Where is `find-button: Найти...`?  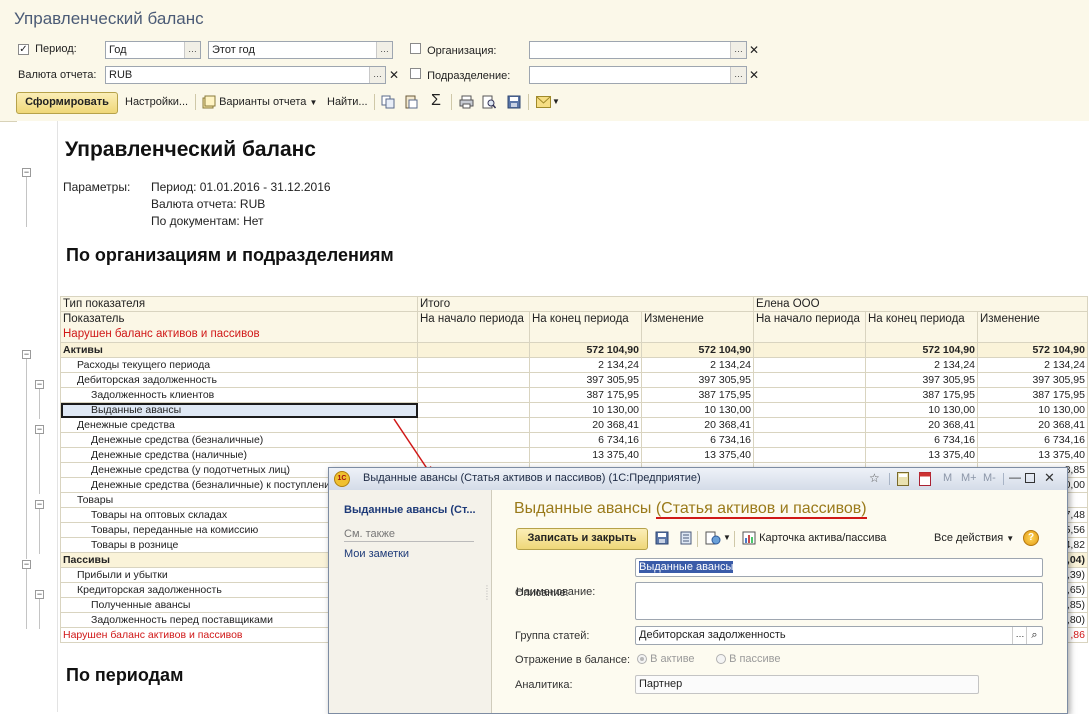
find-button: Найти... is located at coordinates (347, 102).